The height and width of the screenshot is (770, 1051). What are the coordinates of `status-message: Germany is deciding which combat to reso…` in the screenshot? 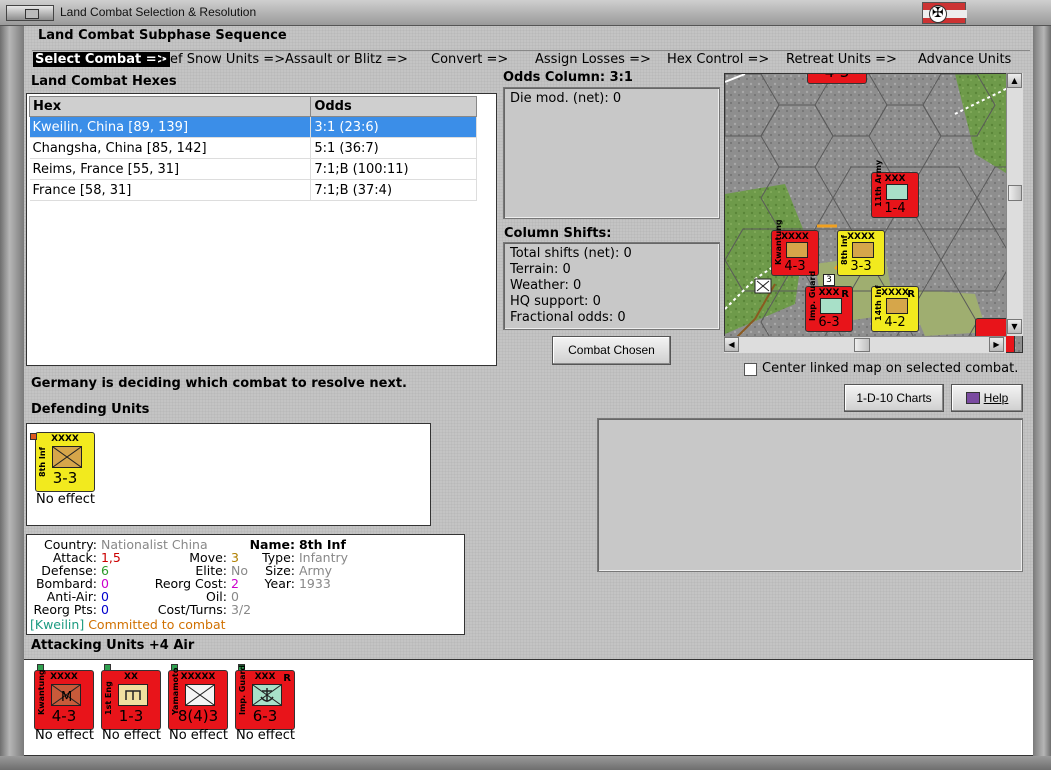 It's located at (219, 383).